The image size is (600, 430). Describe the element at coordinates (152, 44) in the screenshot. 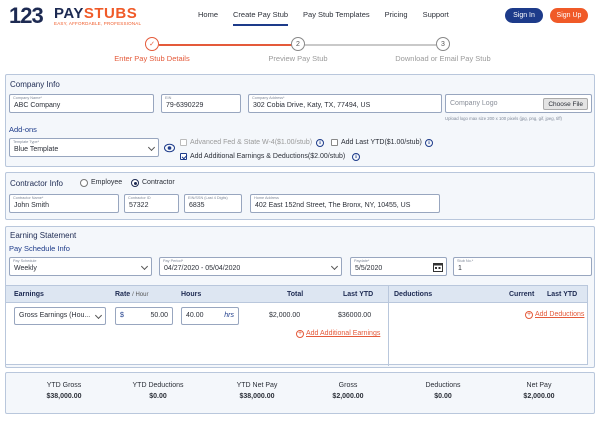

I see `step-1-check-icon: ✓` at that location.